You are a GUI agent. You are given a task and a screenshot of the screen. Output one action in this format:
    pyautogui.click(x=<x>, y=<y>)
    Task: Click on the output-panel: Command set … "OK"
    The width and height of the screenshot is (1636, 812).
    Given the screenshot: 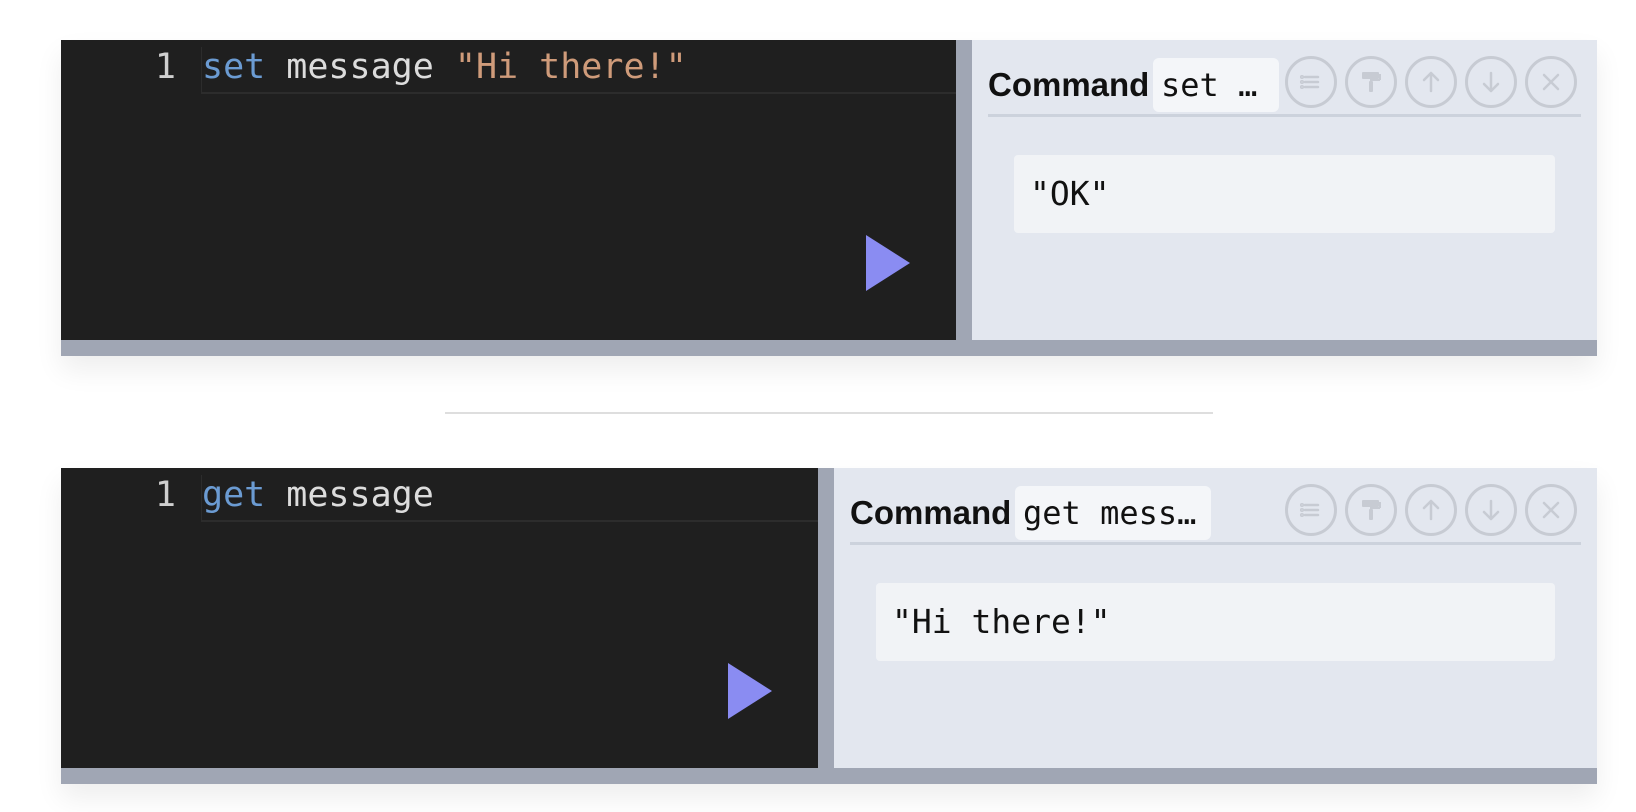 What is the action you would take?
    pyautogui.click(x=1284, y=190)
    